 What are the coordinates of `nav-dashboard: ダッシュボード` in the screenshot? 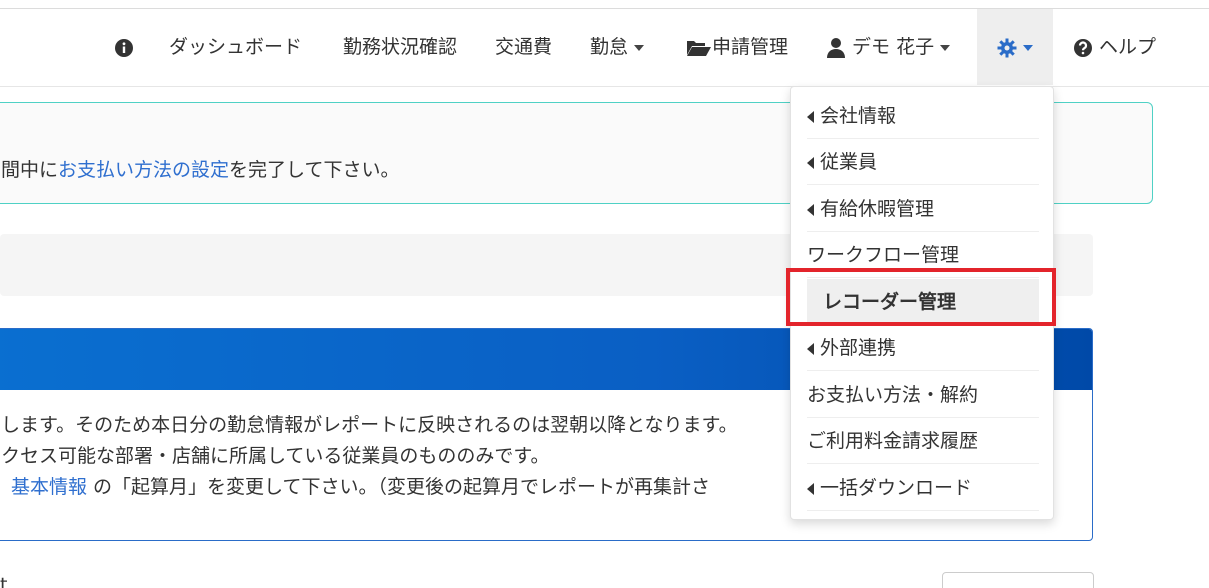 It's located at (235, 47).